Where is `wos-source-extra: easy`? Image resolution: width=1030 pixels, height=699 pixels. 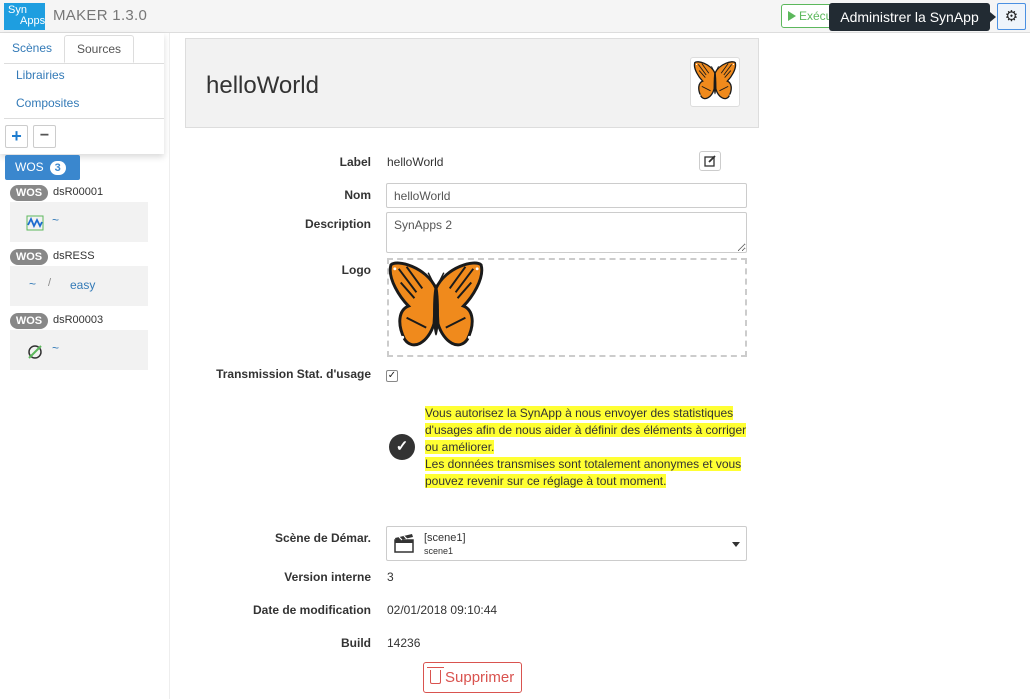 wos-source-extra: easy is located at coordinates (83, 285).